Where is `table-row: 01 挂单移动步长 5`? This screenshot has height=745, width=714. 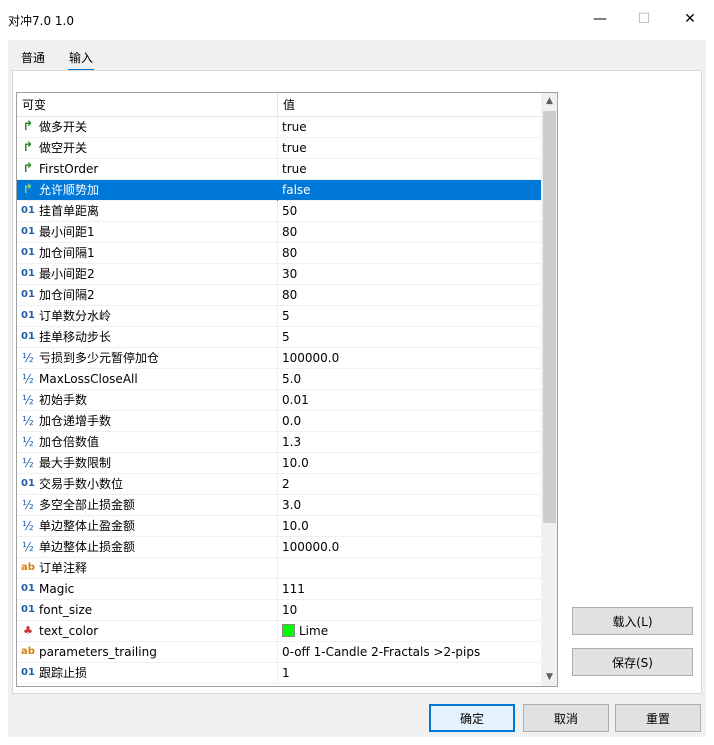
table-row: 01 挂单移动步长 5 is located at coordinates (279, 337).